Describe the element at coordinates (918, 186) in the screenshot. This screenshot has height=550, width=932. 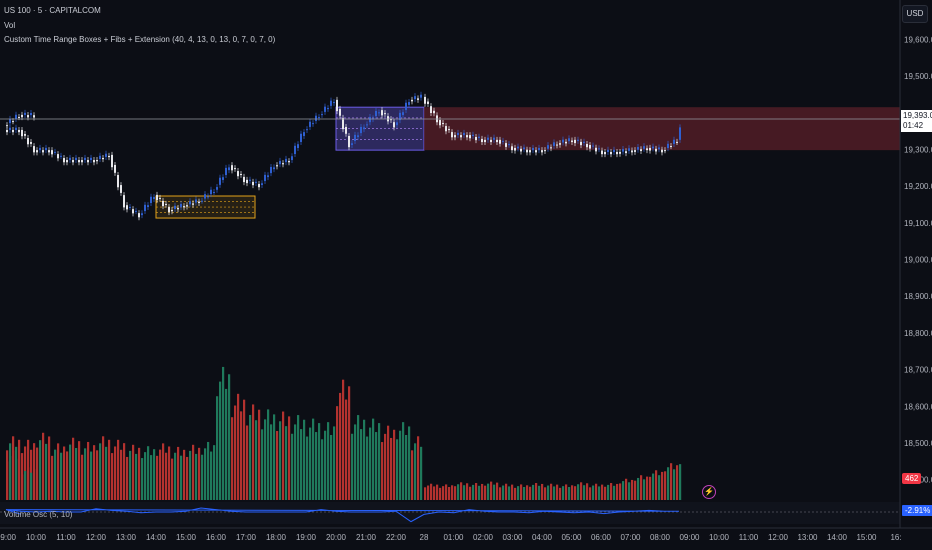
I see `price-tick-label: 19,200.0` at that location.